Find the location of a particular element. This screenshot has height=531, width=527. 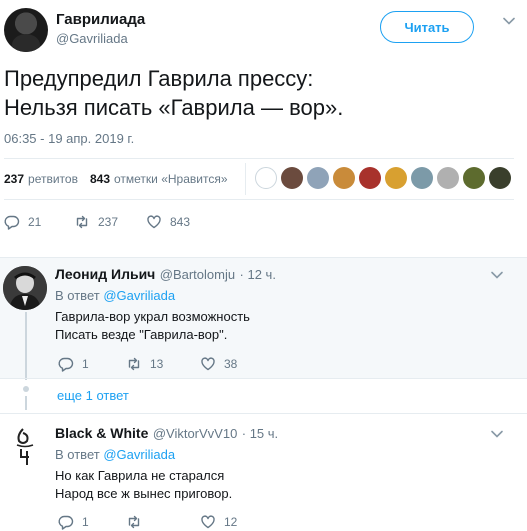

reply-author-name: Леонид Ильич is located at coordinates (105, 274).